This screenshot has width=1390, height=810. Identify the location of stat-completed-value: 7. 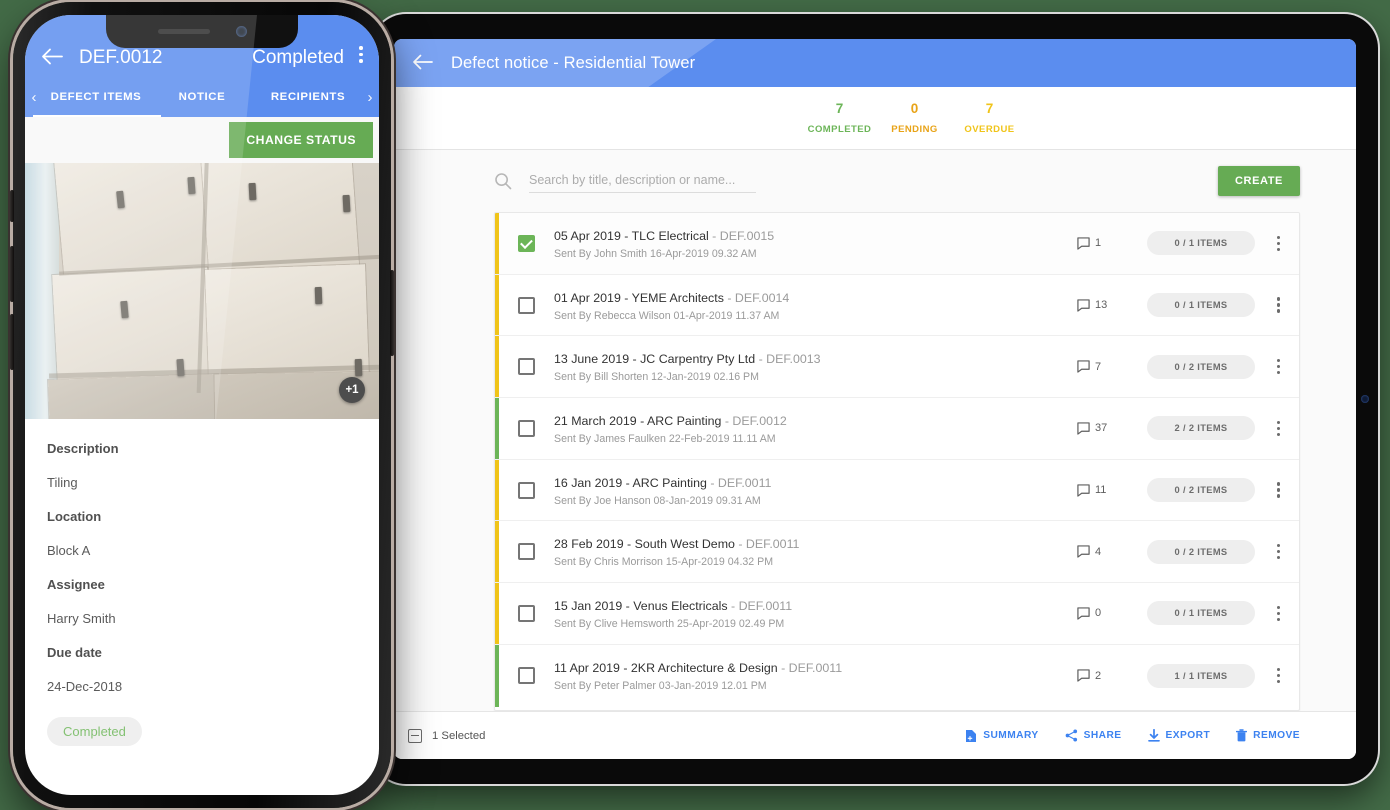
(839, 108).